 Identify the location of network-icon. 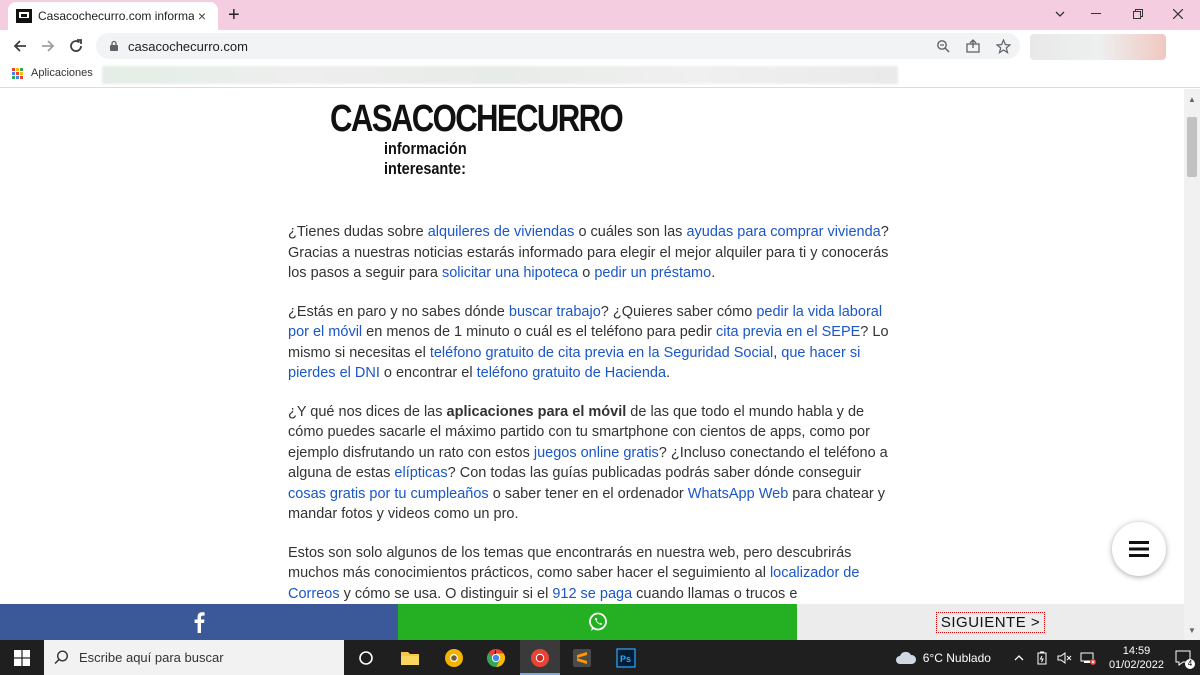
(1088, 658).